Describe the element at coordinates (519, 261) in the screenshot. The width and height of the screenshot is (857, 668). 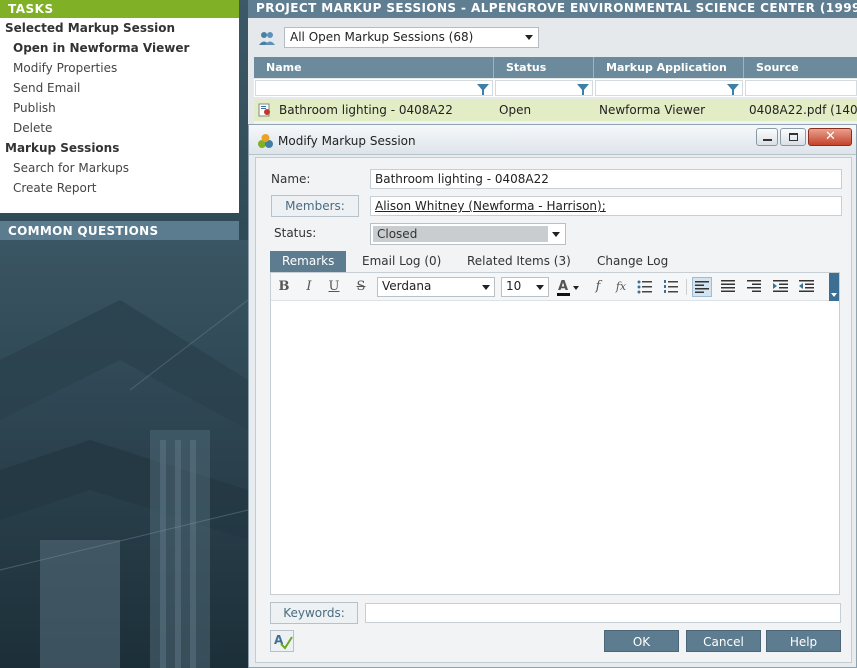
I see `tab-related-items: Related Items (3)` at that location.